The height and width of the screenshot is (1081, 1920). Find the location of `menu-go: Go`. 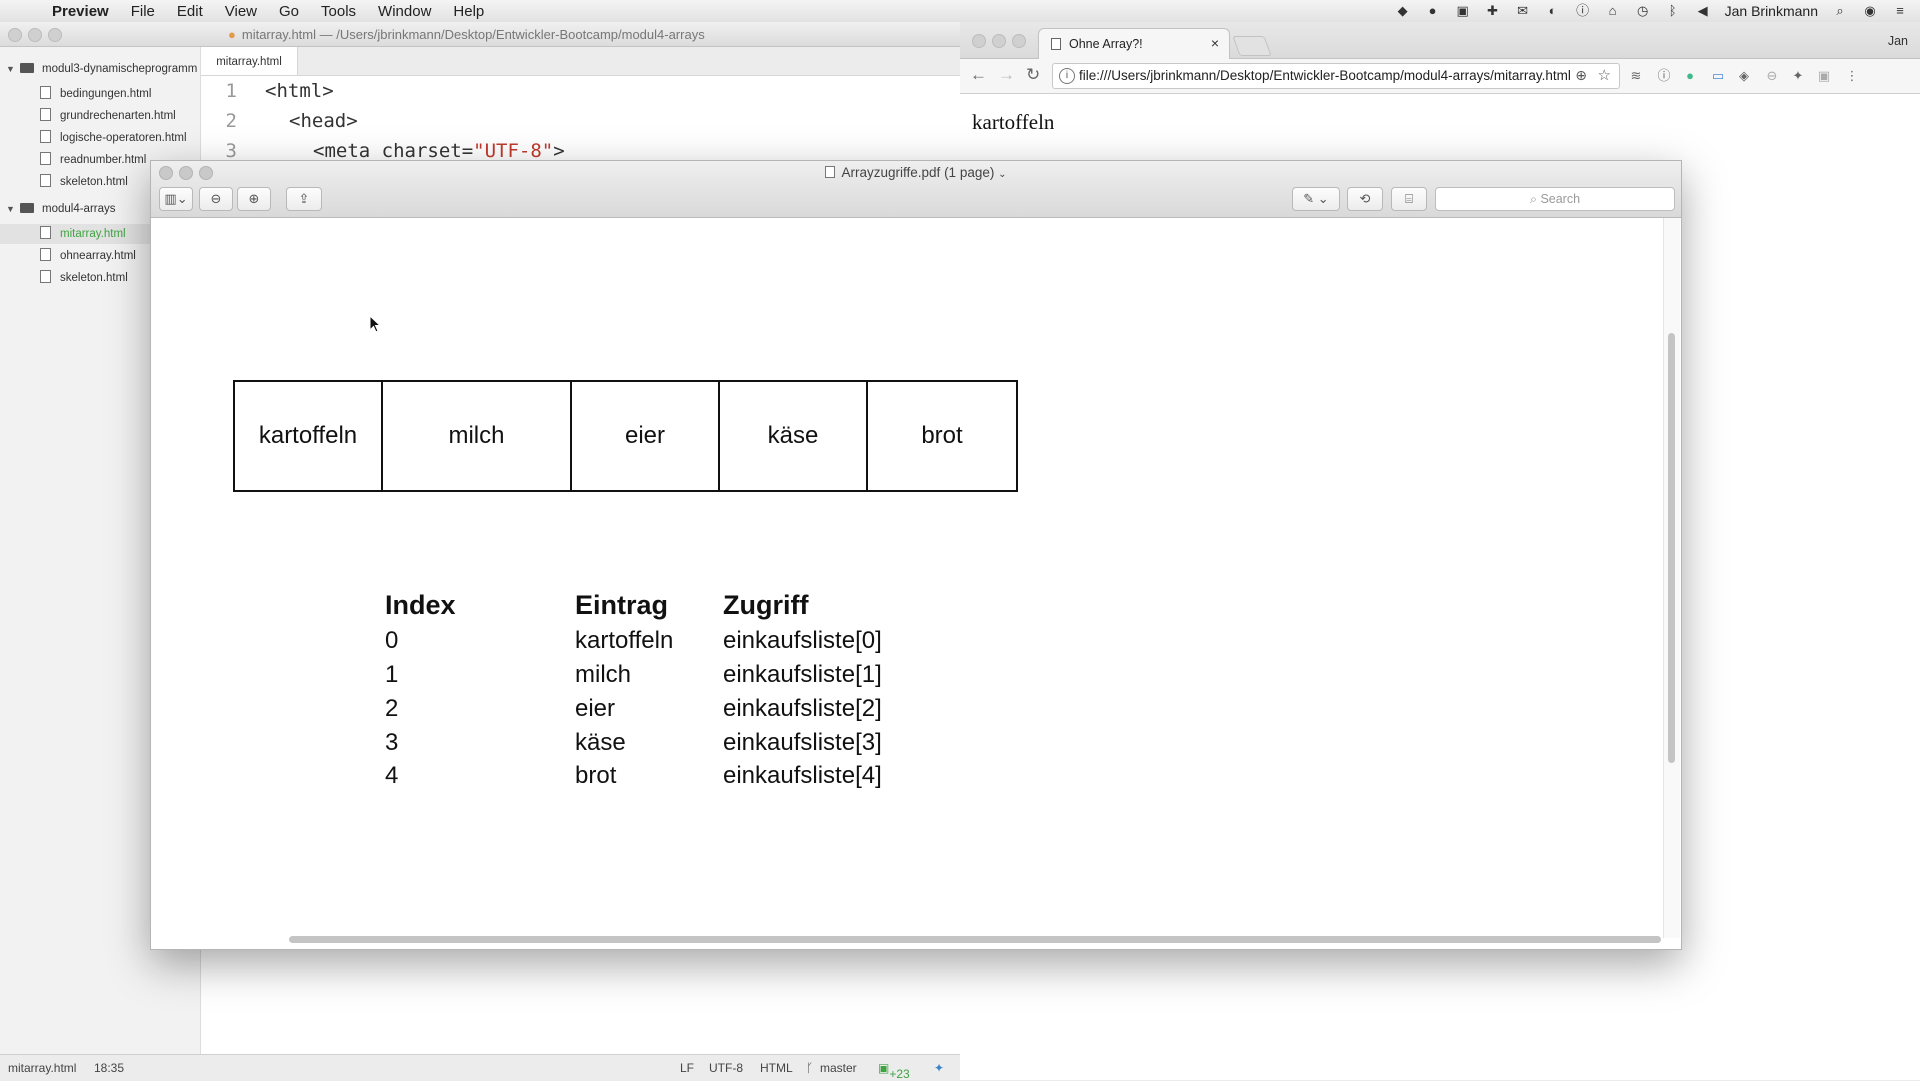

menu-go: Go is located at coordinates (289, 11).